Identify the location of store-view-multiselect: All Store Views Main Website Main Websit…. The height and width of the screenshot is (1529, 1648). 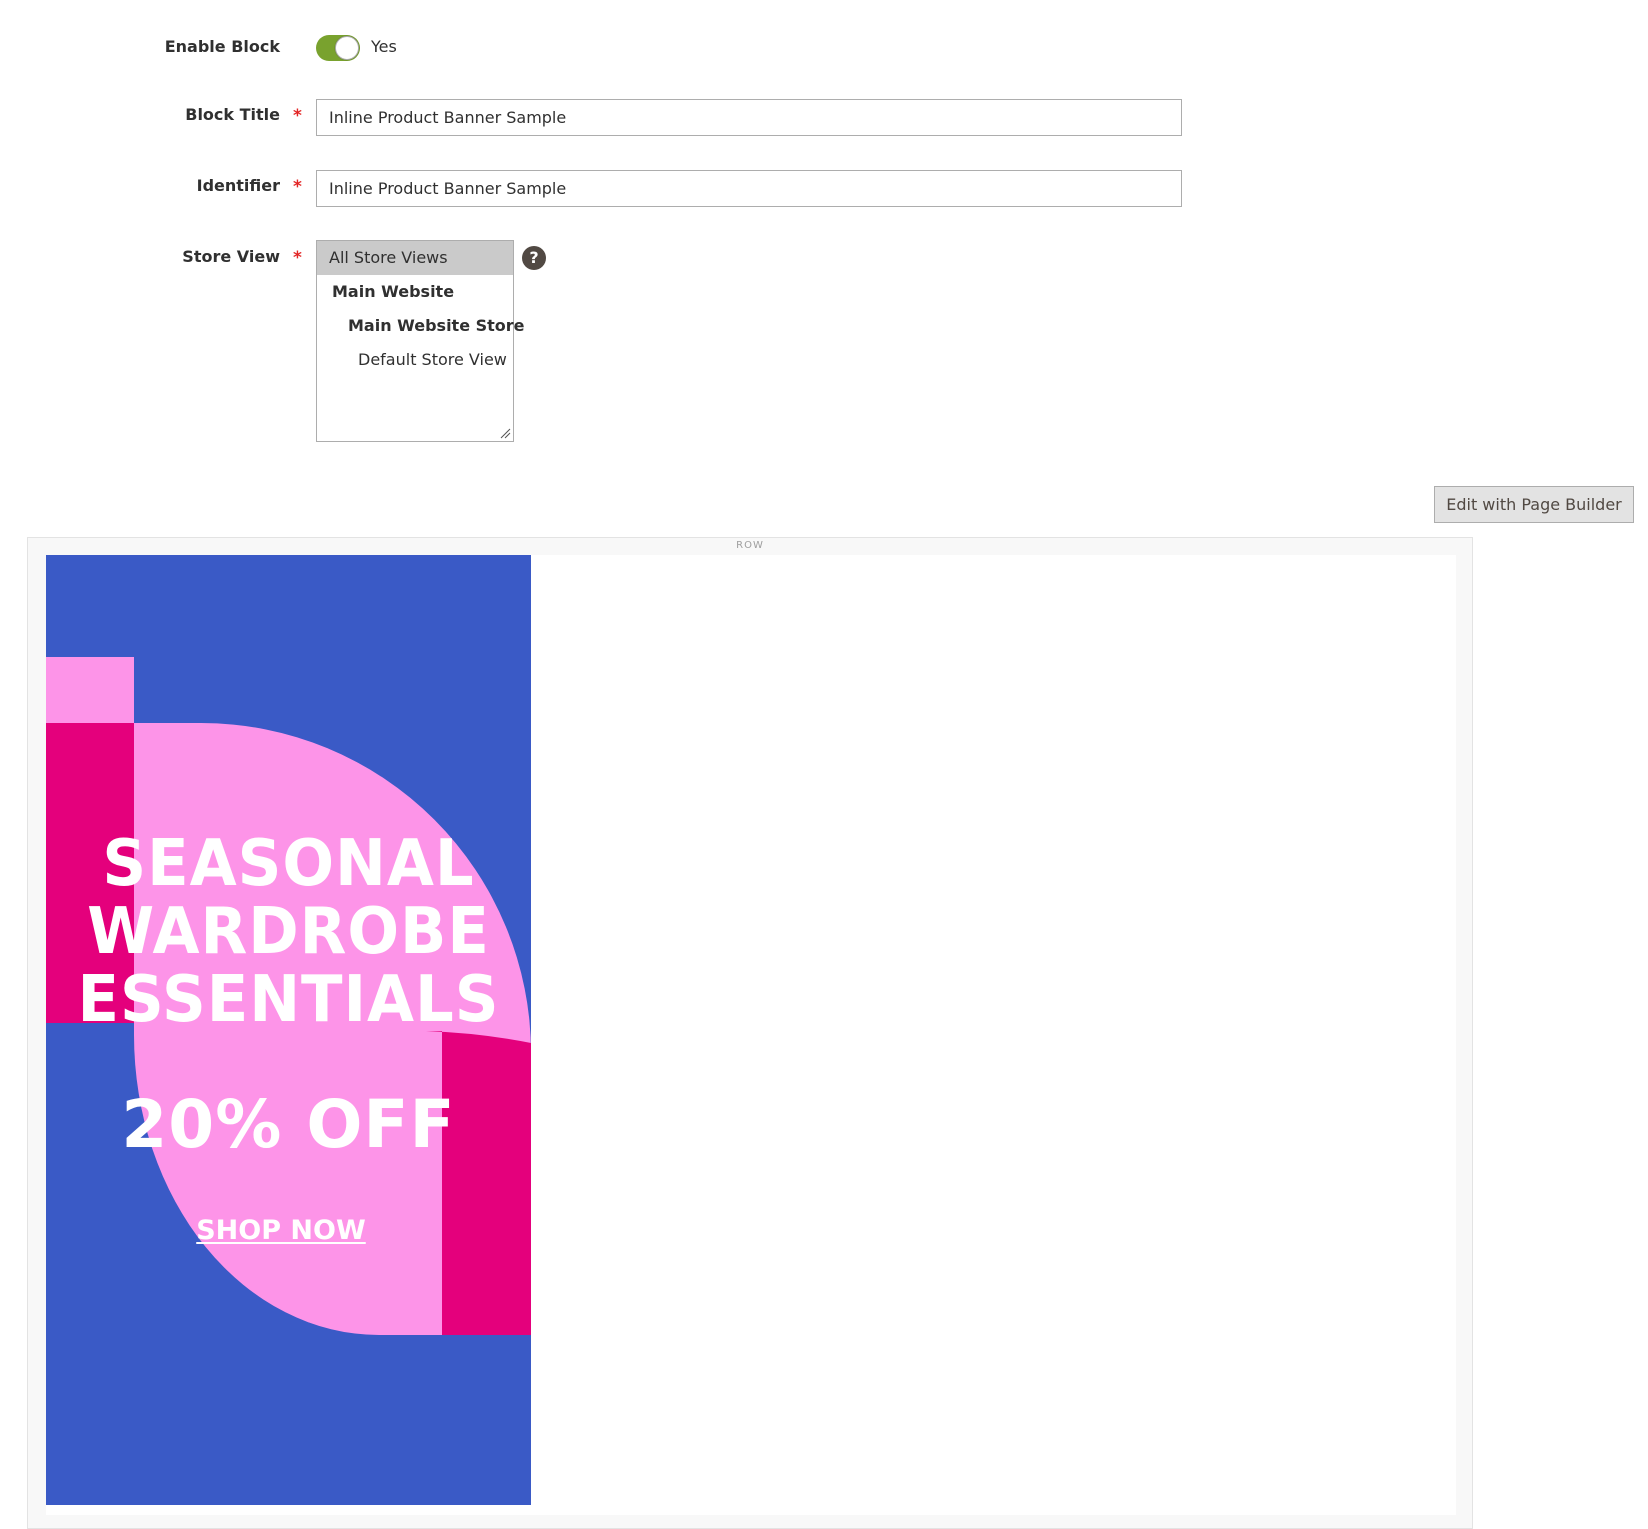
(420, 341).